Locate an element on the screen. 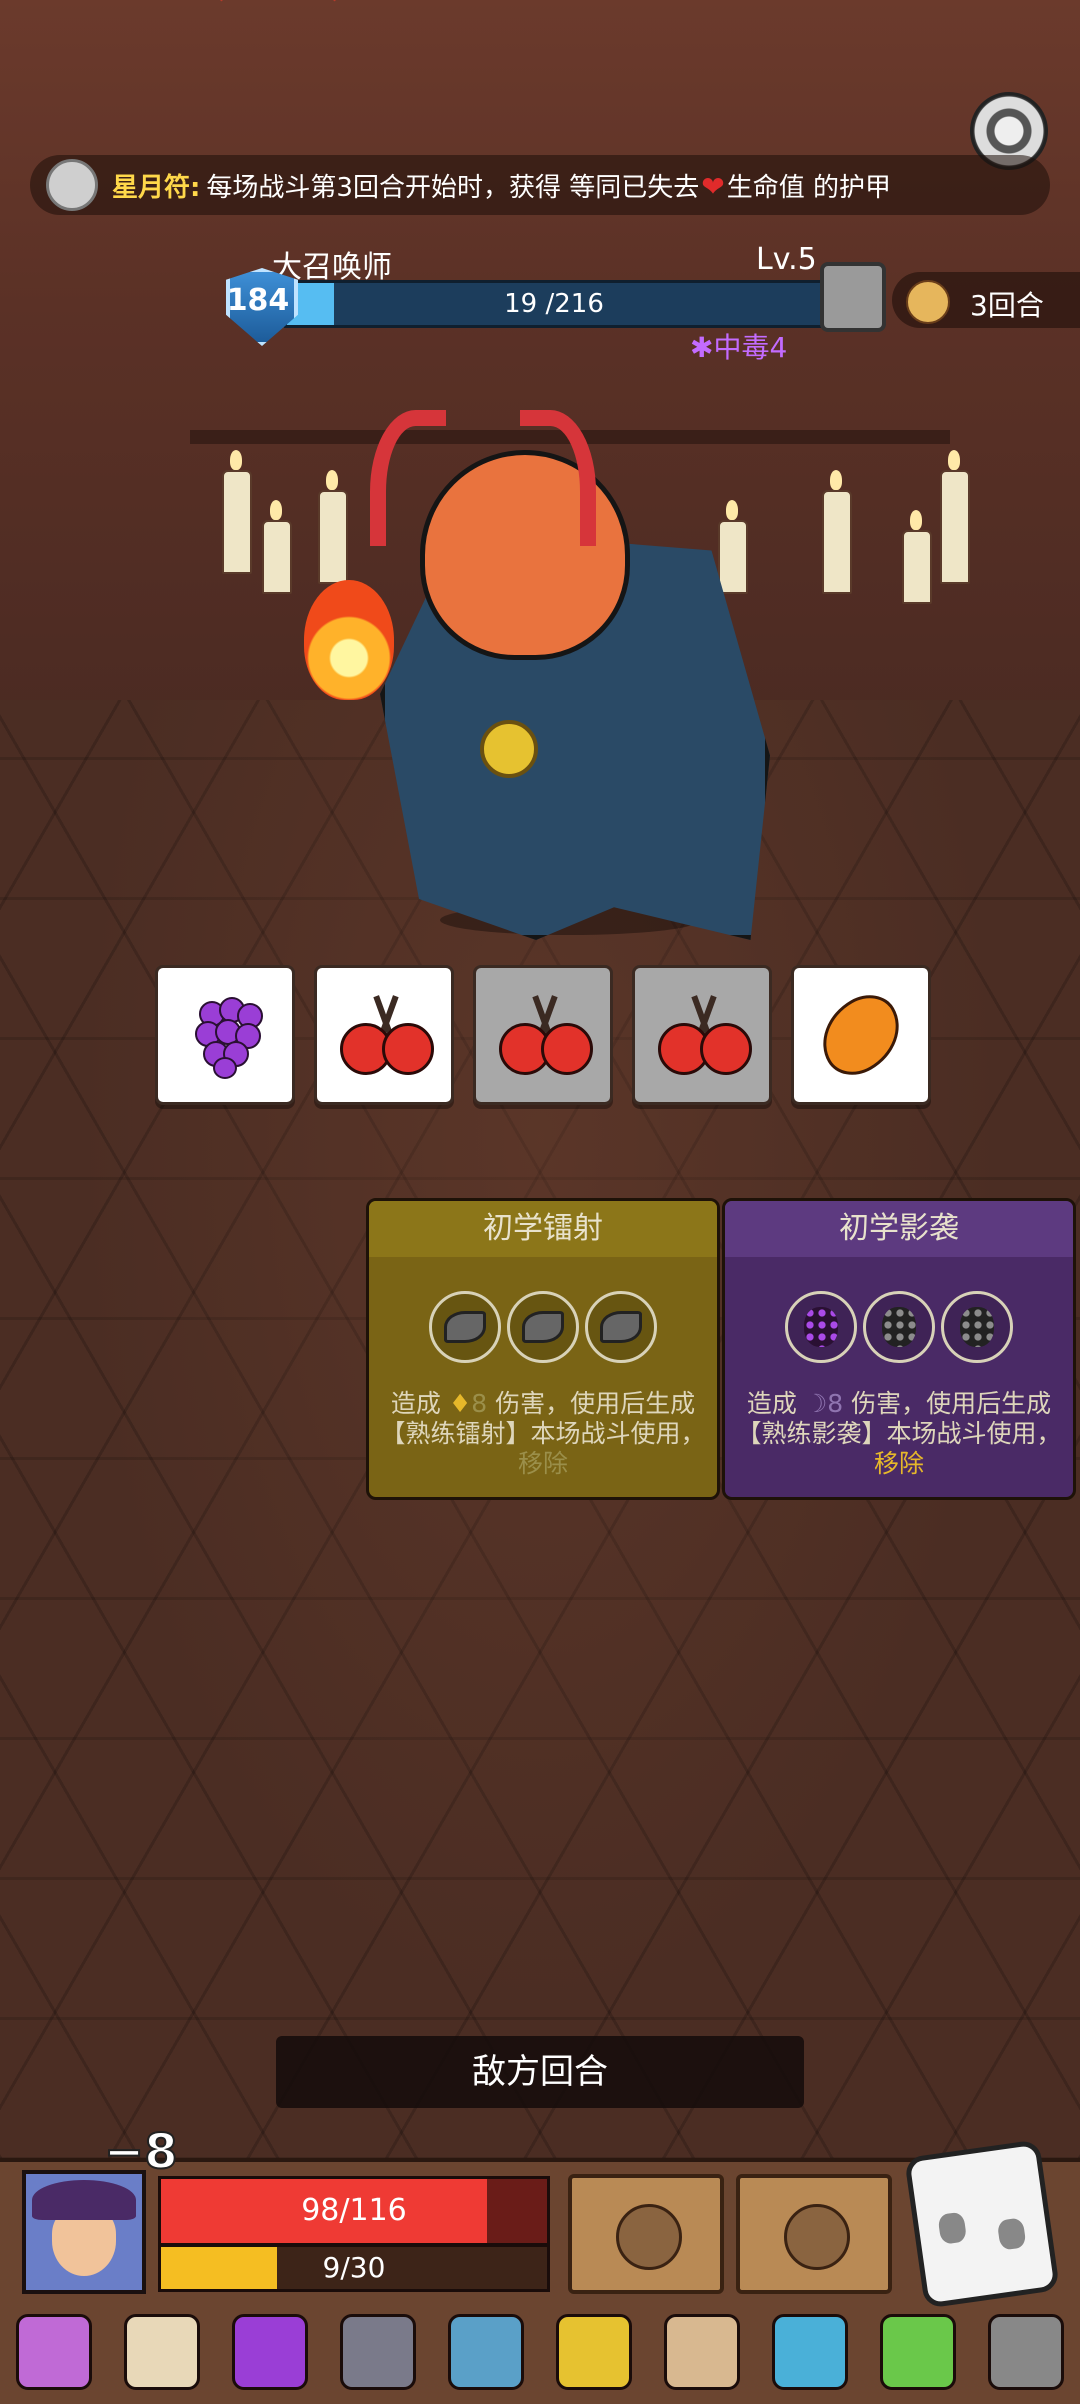 Image resolution: width=1080 pixels, height=2404 pixels. horn-icon is located at coordinates (702, 2352).